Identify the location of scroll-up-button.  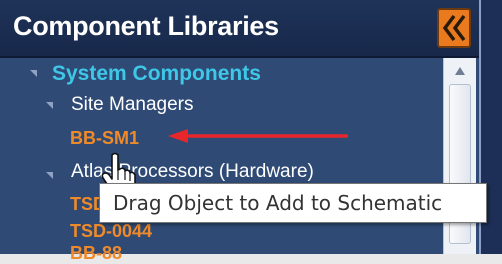
(460, 71).